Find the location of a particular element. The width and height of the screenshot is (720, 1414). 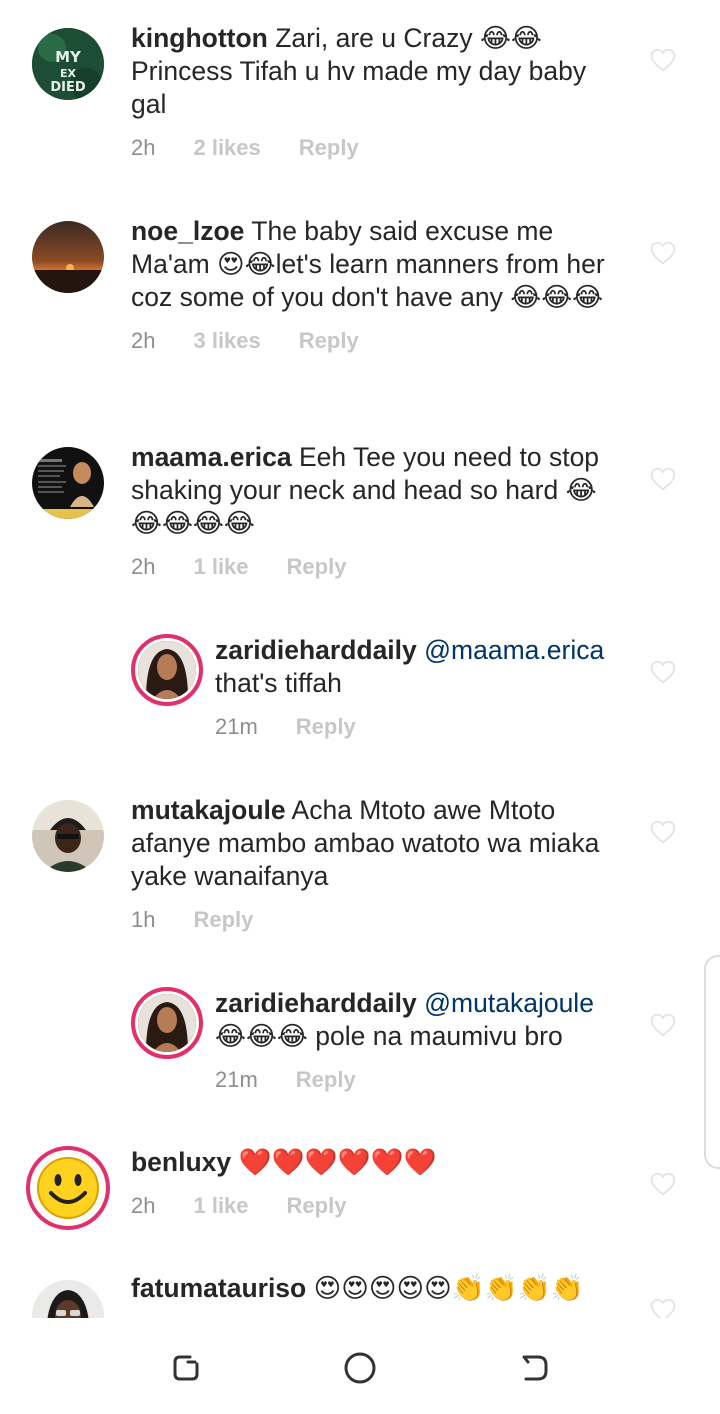

comment-text: fatumatauriso 😍😍😍😍😍👏👏👏👏 is located at coordinates (370, 1288).